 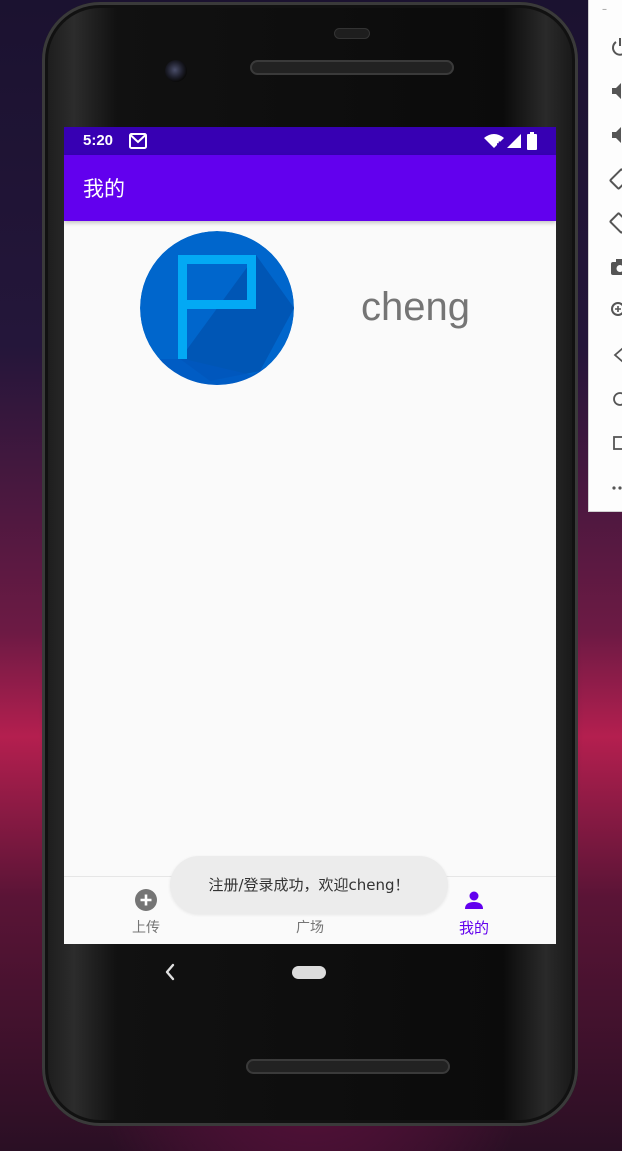 I want to click on nav-label-mine: 我的, so click(x=473, y=928).